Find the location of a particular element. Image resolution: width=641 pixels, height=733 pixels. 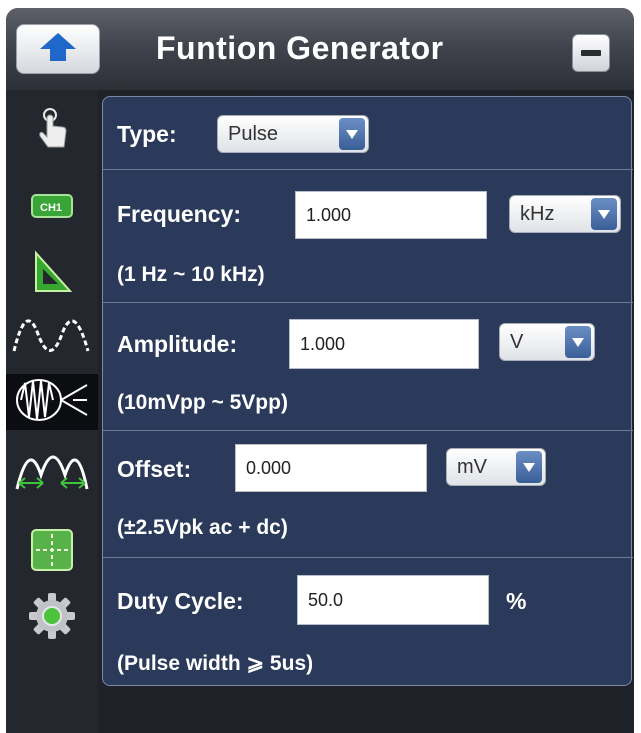

duty-cycle-unit: % is located at coordinates (516, 601).